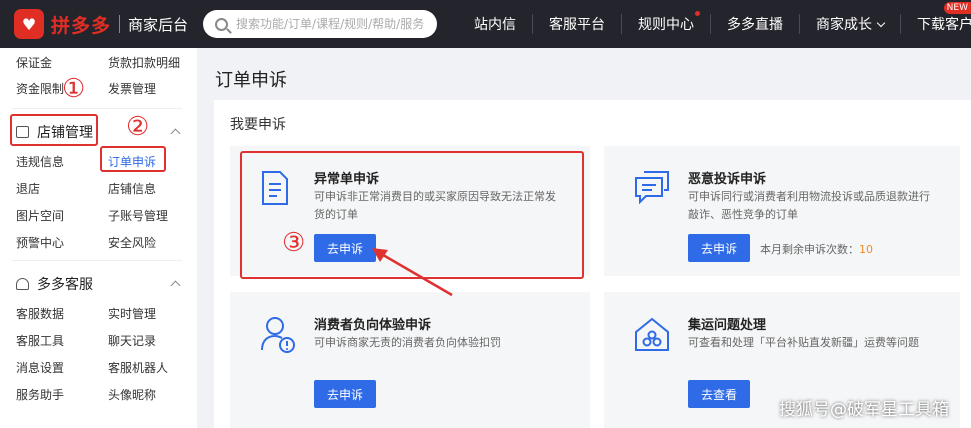 Image resolution: width=971 pixels, height=428 pixels. I want to click on top-nav: 站内信 客服平台 规则中心 多多直播 商家成长 下载客户端, so click(714, 24).